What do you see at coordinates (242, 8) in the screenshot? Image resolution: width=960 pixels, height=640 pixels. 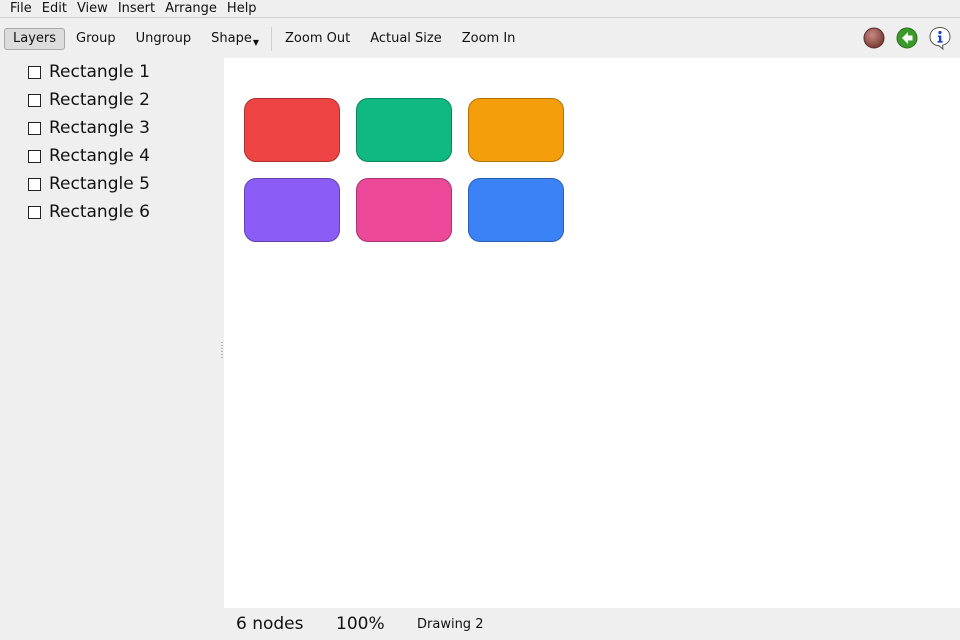 I see `menu-help: Help` at bounding box center [242, 8].